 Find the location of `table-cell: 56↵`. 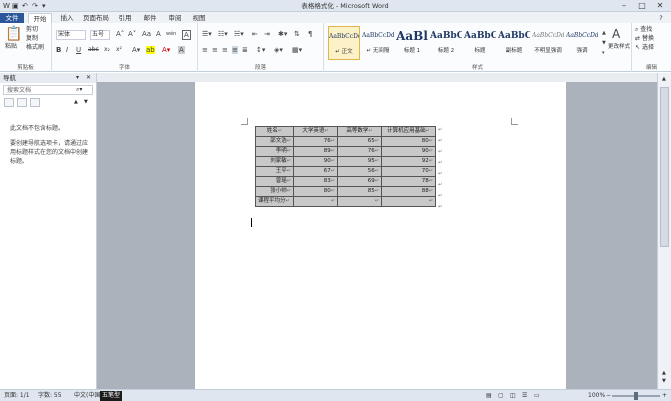

table-cell: 56↵ is located at coordinates (359, 171).